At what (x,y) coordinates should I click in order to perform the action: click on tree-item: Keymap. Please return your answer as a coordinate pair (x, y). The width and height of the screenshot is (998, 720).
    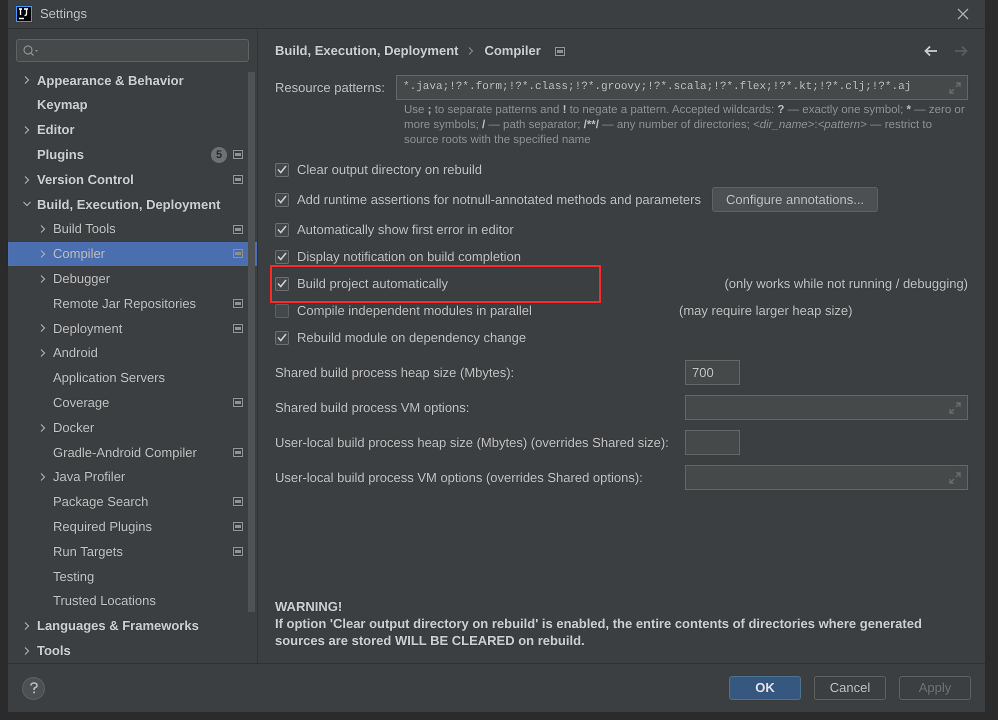
    Looking at the image, I should click on (132, 105).